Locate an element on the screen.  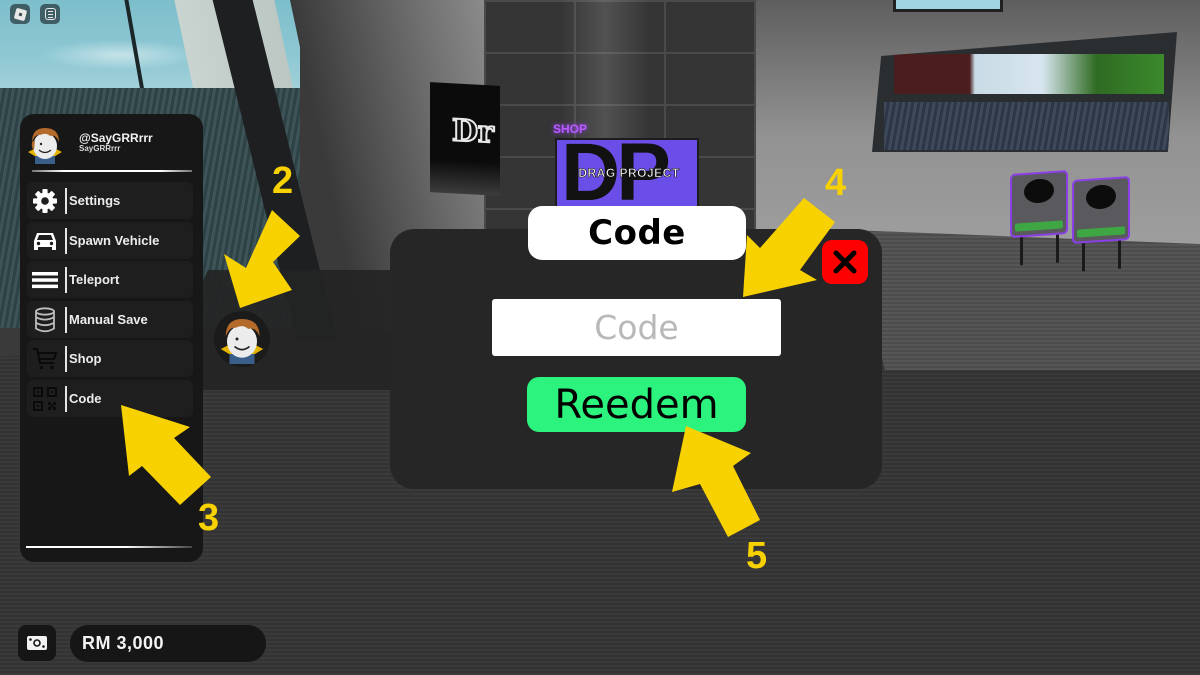
floor-lit-area is located at coordinates (1025, 300).